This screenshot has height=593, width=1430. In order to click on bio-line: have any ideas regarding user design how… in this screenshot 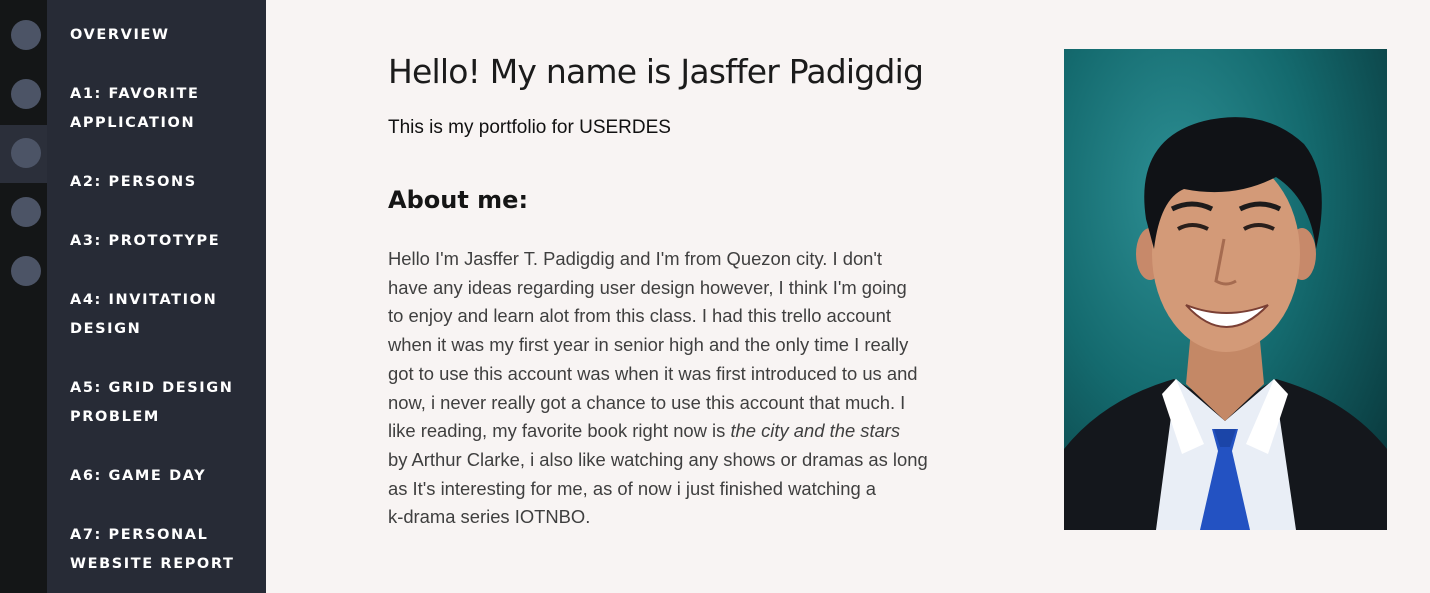, I will do `click(647, 287)`.